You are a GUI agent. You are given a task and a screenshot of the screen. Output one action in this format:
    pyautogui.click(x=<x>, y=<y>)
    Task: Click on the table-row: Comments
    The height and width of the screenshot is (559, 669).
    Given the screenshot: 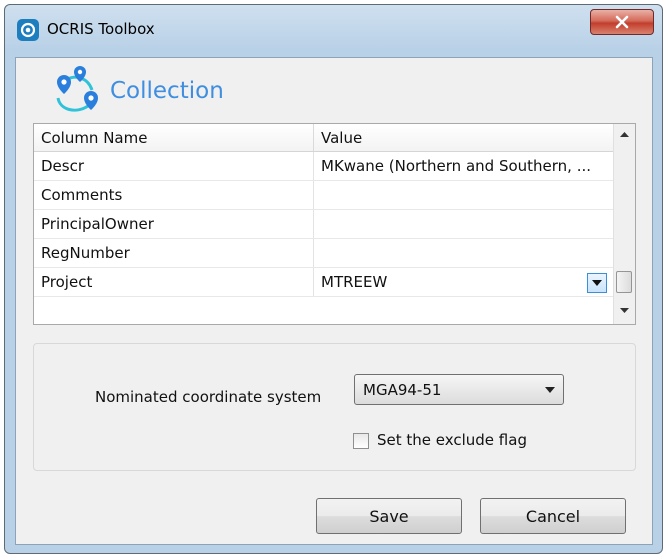 What is the action you would take?
    pyautogui.click(x=324, y=195)
    